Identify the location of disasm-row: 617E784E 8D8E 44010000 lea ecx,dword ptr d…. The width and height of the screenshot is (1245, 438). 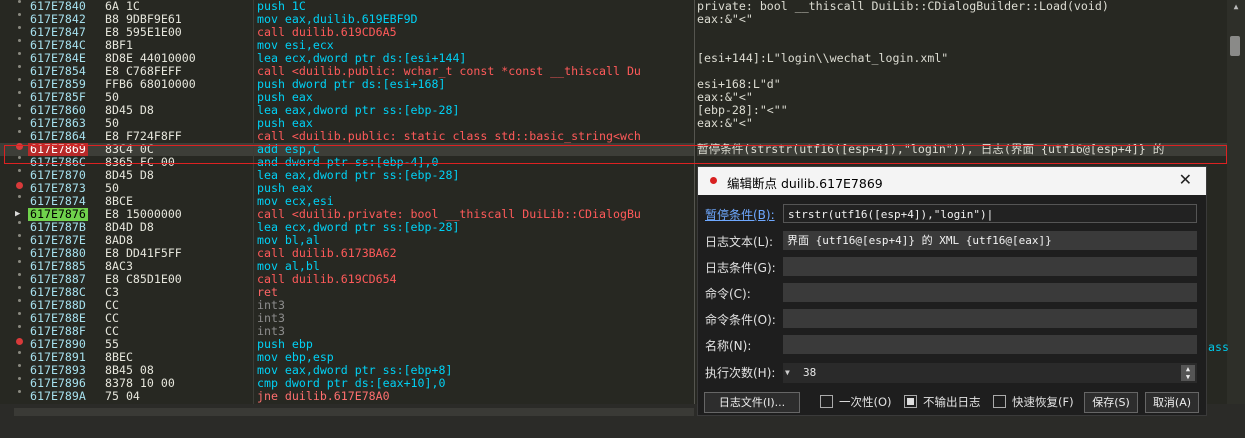
(347, 58).